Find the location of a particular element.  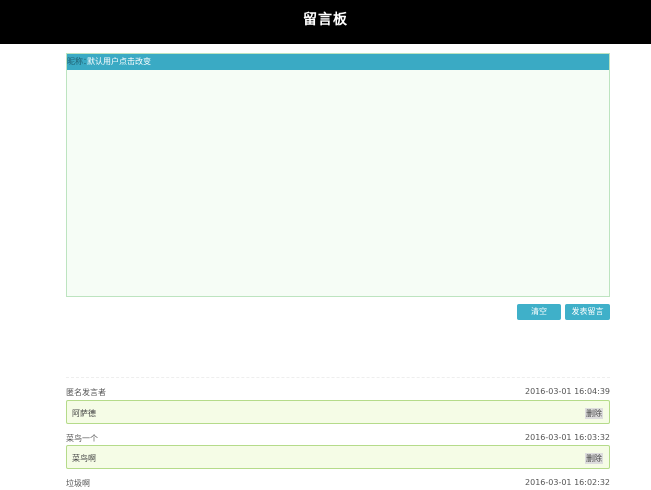

message-item: 阿萨德 删除 is located at coordinates (338, 412).